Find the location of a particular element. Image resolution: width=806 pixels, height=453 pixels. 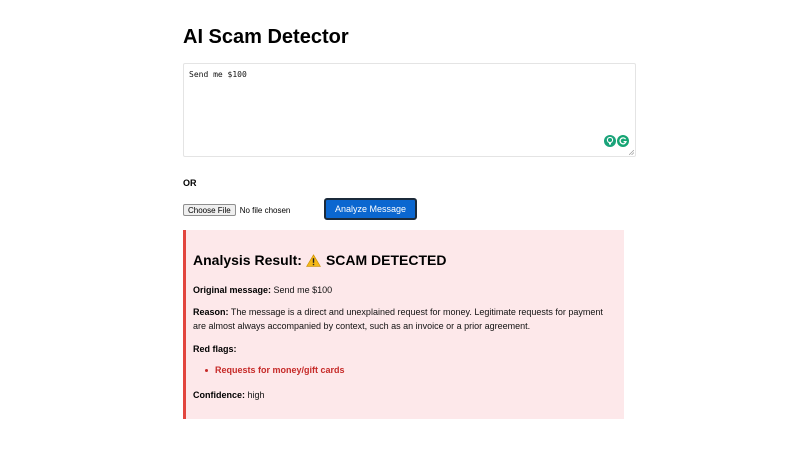

confidence-value: high is located at coordinates (256, 395).